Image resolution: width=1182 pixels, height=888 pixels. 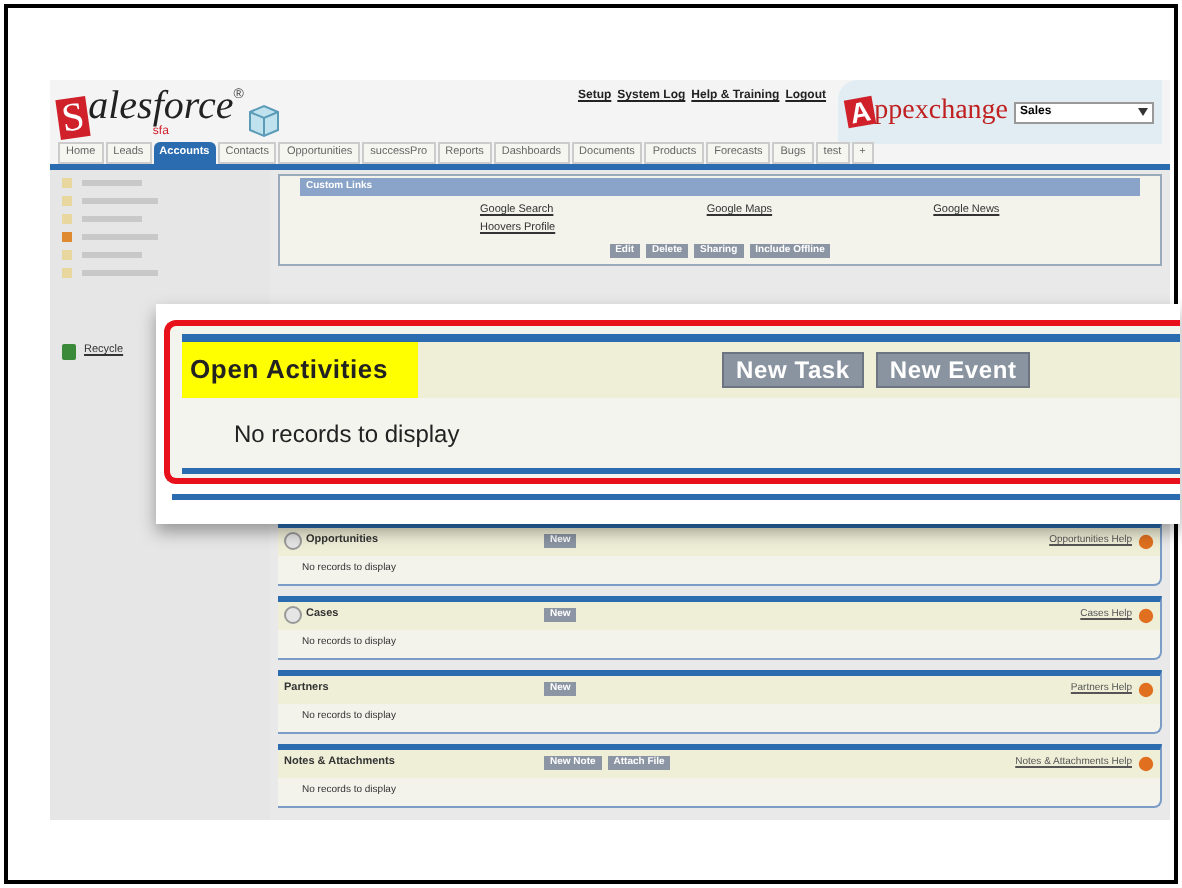 What do you see at coordinates (110, 228) in the screenshot?
I see `blurred-sidebar-drawing` at bounding box center [110, 228].